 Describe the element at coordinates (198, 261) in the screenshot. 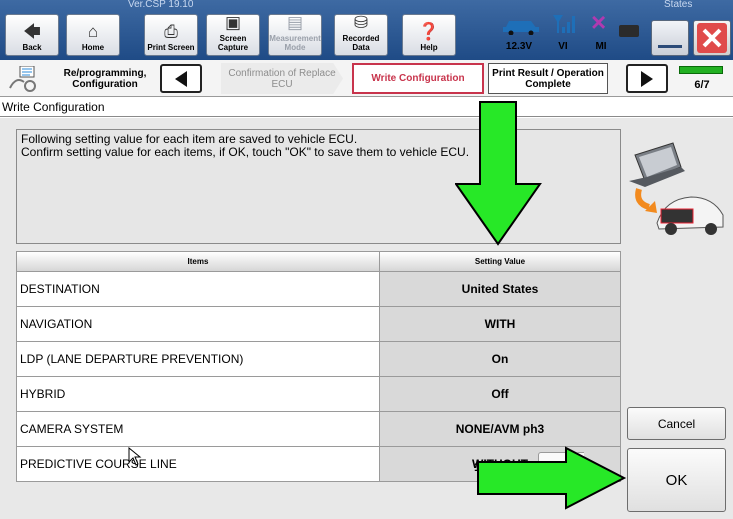

I see `items-column-header: Items` at that location.